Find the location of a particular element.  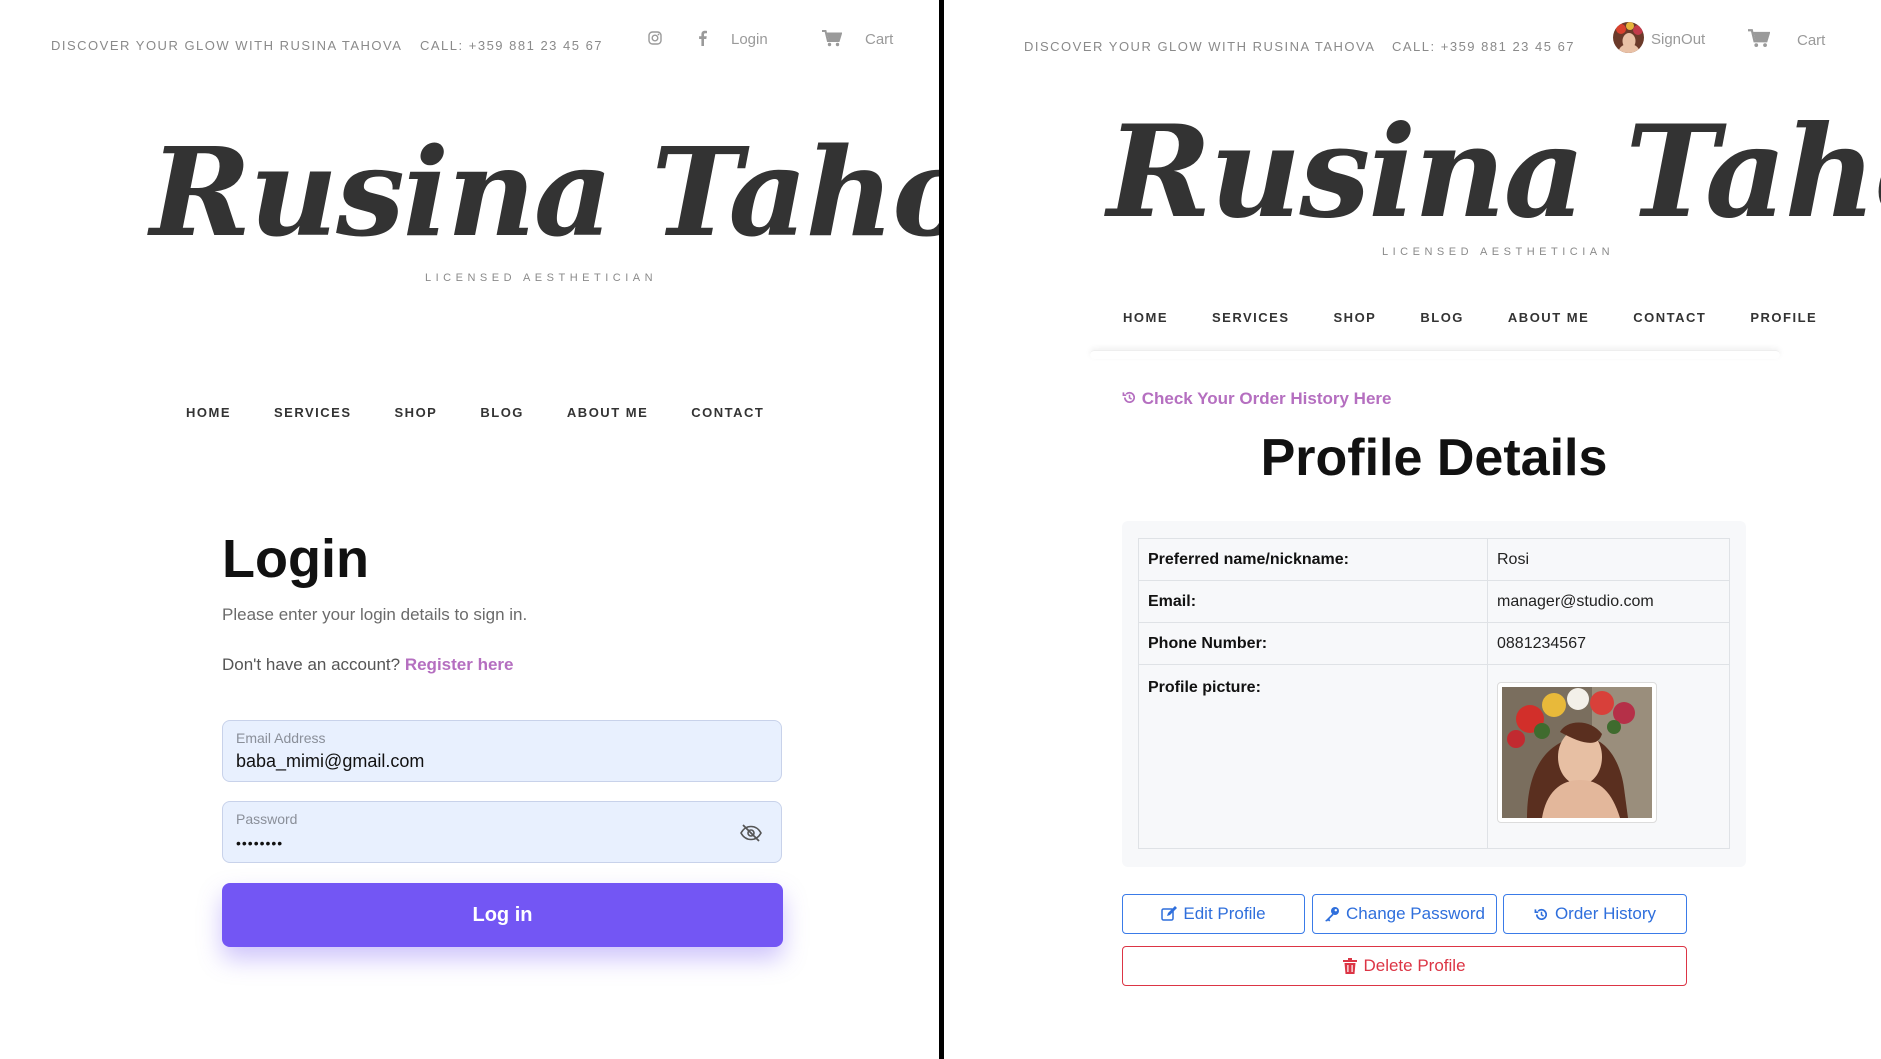

panel-divider is located at coordinates (941, 529).